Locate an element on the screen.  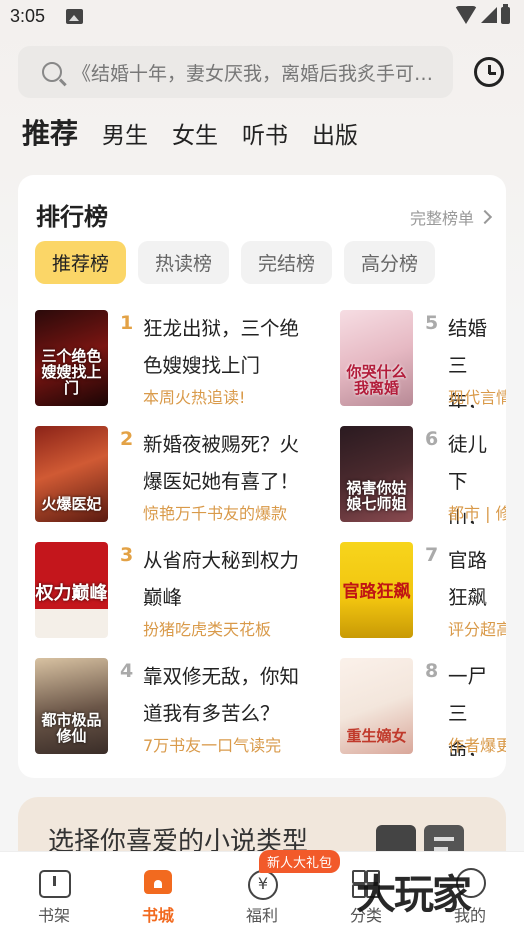
book-cover: 官路狂飙 is located at coordinates (376, 590).